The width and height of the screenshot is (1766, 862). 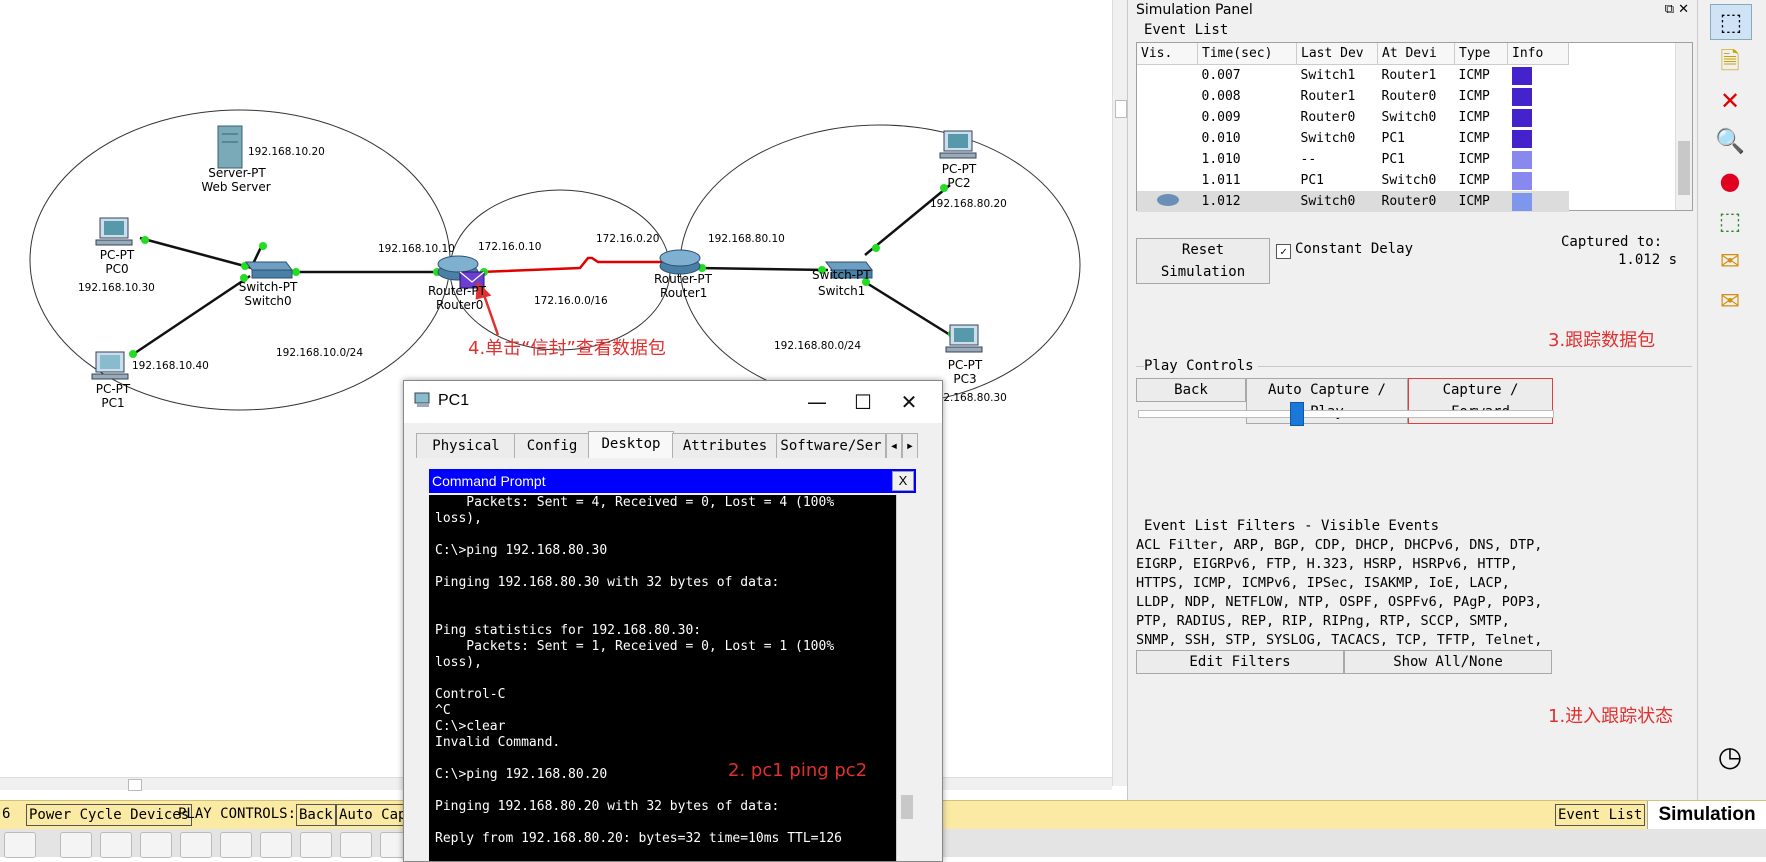 I want to click on bottom-auto-capture-button: Auto Cap, so click(x=373, y=815).